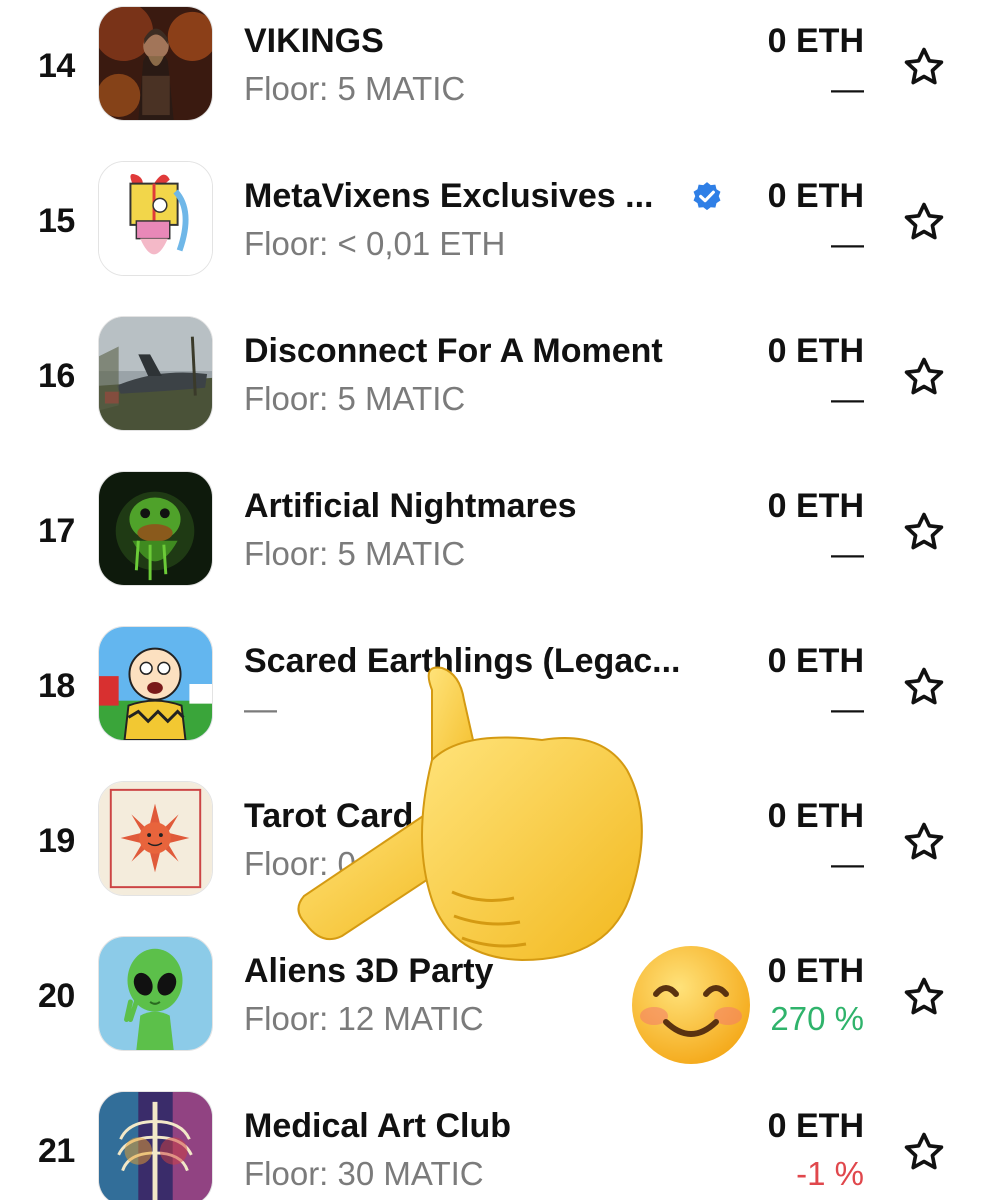  I want to click on rank-number: 18, so click(56, 686).